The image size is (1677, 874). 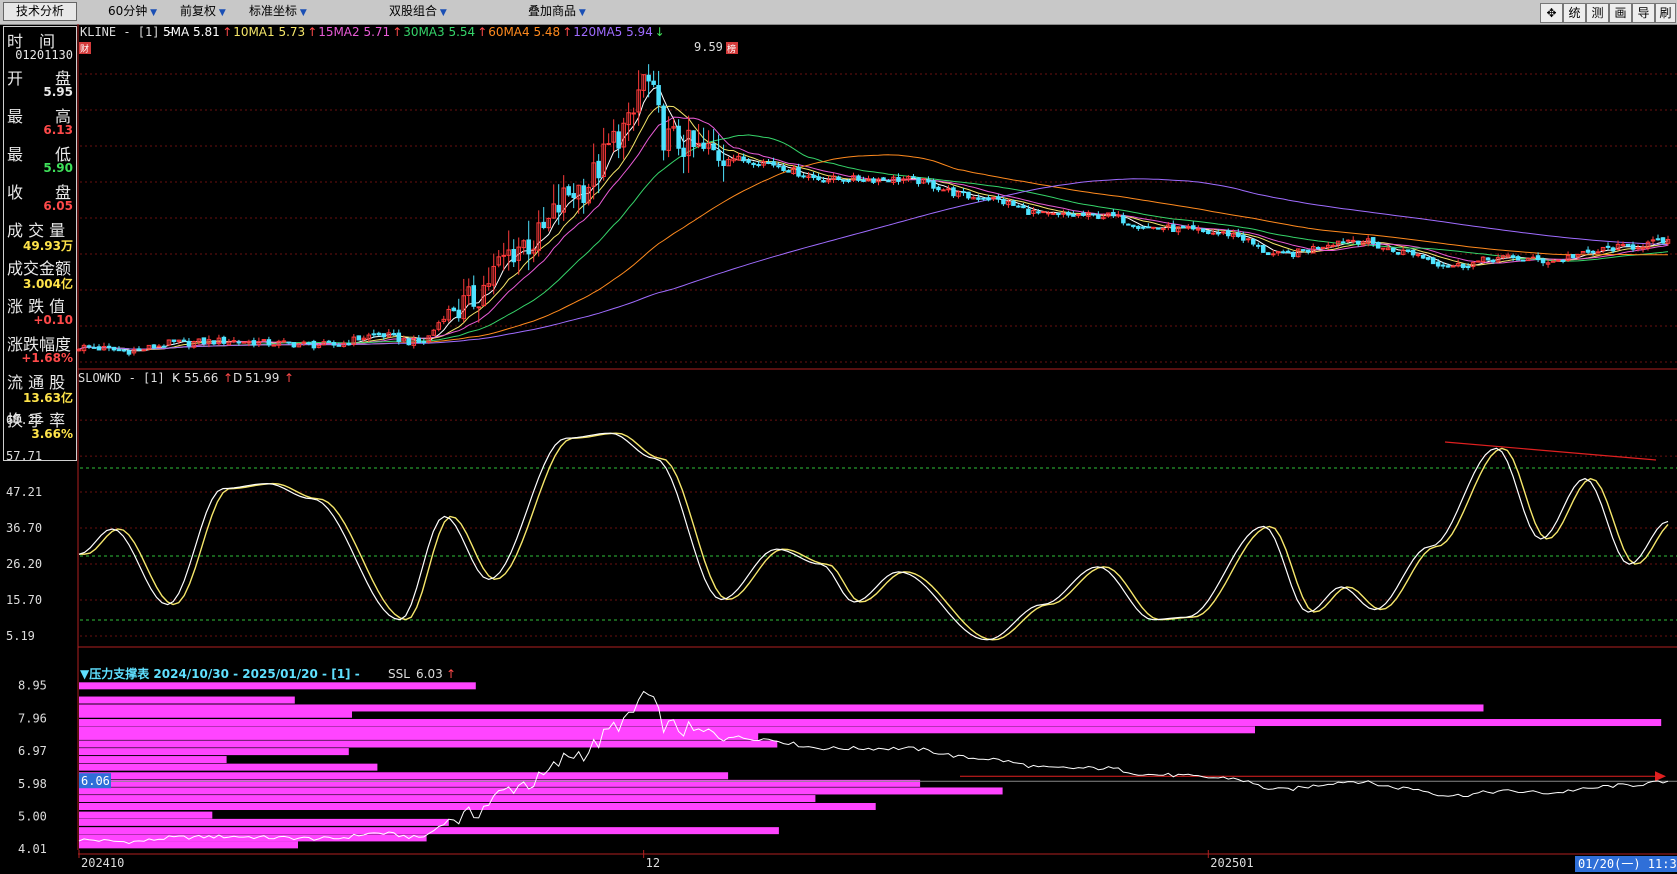 What do you see at coordinates (24, 564) in the screenshot?
I see `stoch-tick-label: 26.20` at bounding box center [24, 564].